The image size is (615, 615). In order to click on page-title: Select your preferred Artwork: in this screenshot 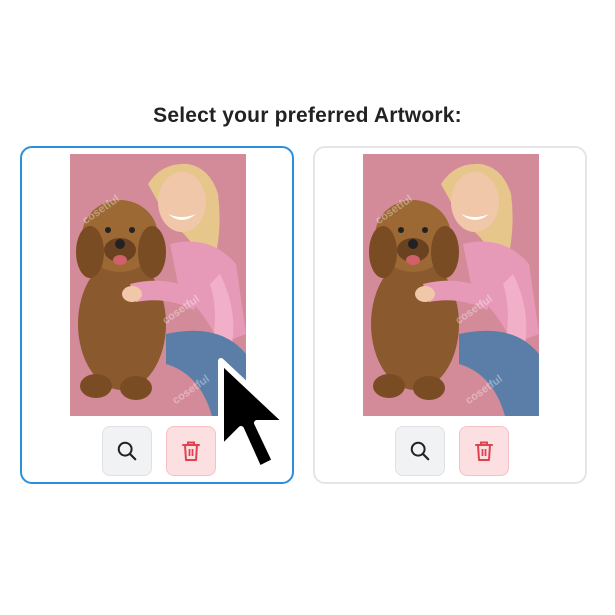, I will do `click(307, 115)`.